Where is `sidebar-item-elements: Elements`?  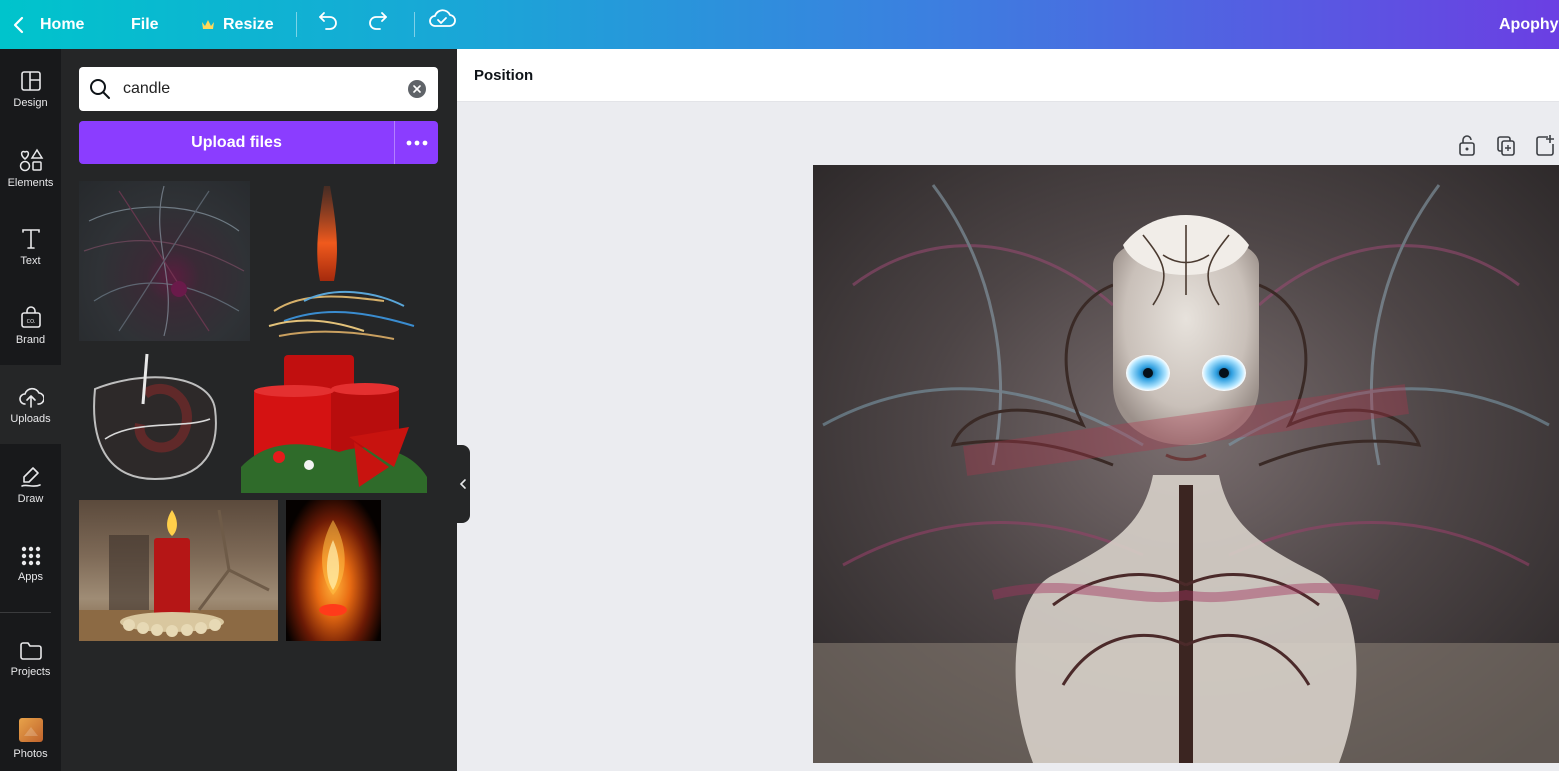 sidebar-item-elements: Elements is located at coordinates (30, 167).